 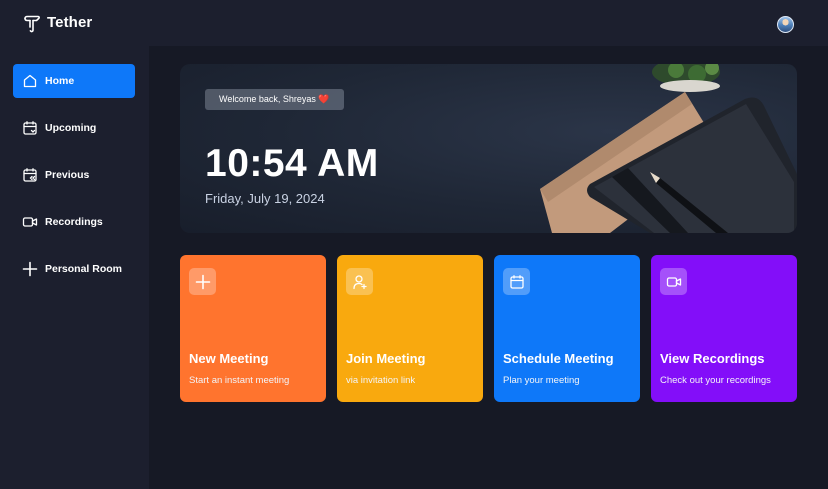 I want to click on card-subtitle: via invitation link, so click(x=381, y=380).